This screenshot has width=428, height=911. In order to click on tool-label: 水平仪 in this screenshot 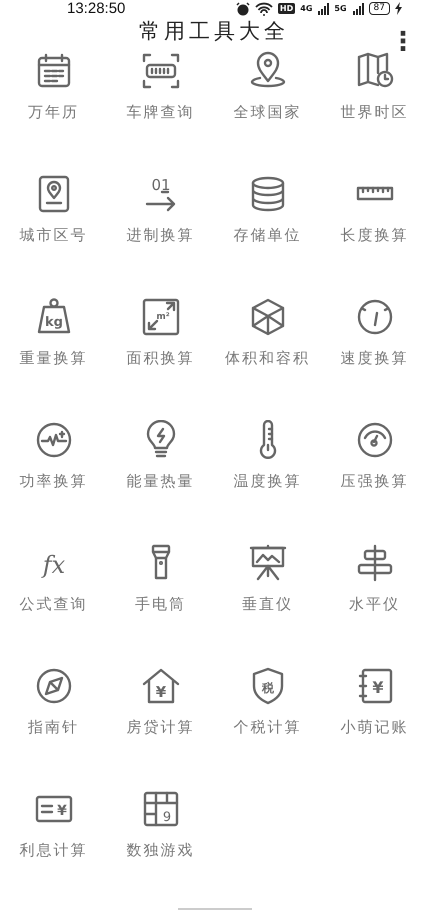, I will do `click(374, 604)`.